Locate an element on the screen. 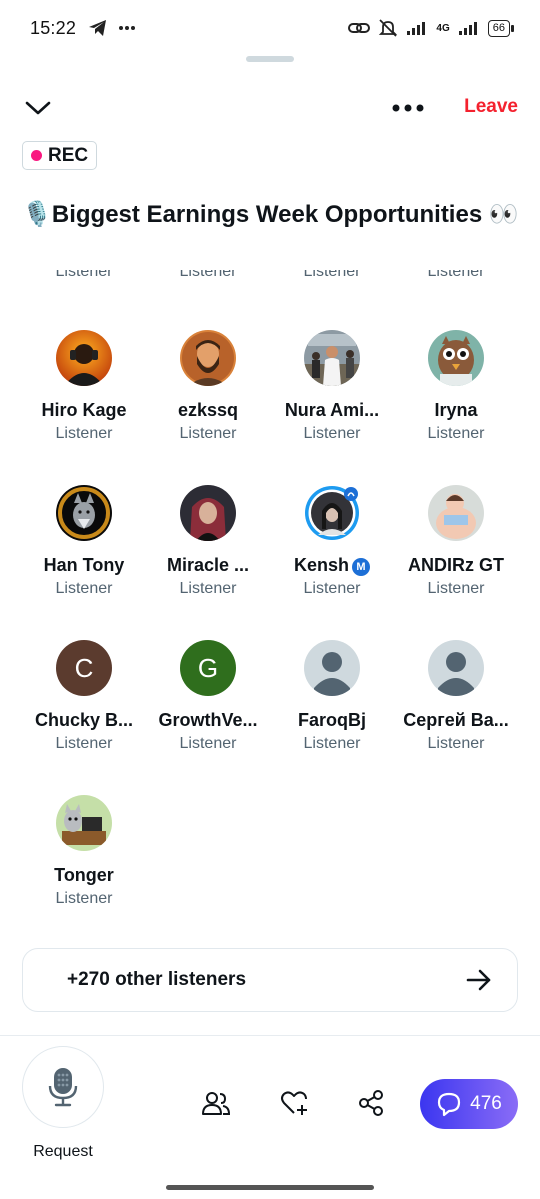  bottom-divider is located at coordinates (270, 1035).